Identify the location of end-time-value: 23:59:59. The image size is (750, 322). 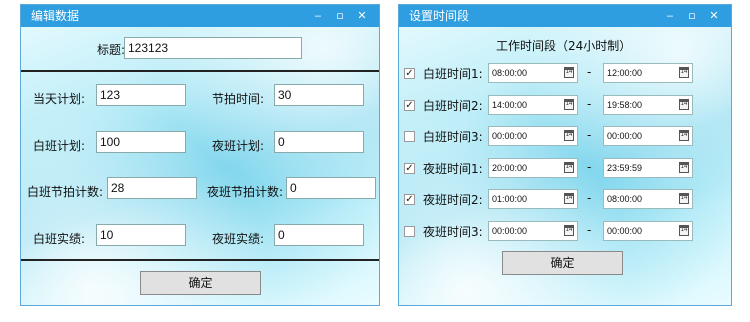
(625, 168).